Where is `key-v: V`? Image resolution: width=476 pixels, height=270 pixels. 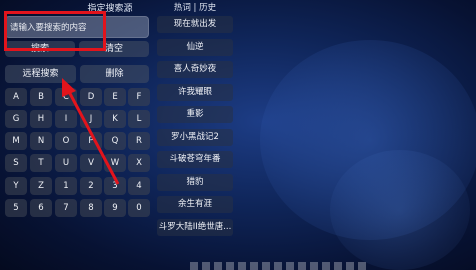
key-v: V is located at coordinates (91, 163).